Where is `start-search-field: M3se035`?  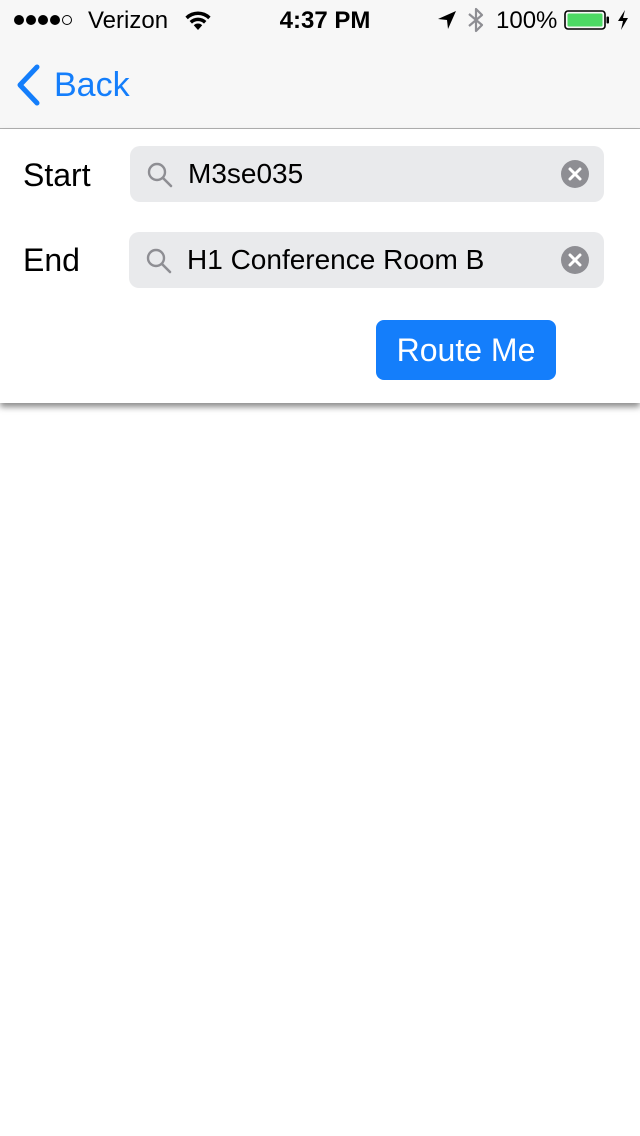
start-search-field: M3se035 is located at coordinates (367, 174).